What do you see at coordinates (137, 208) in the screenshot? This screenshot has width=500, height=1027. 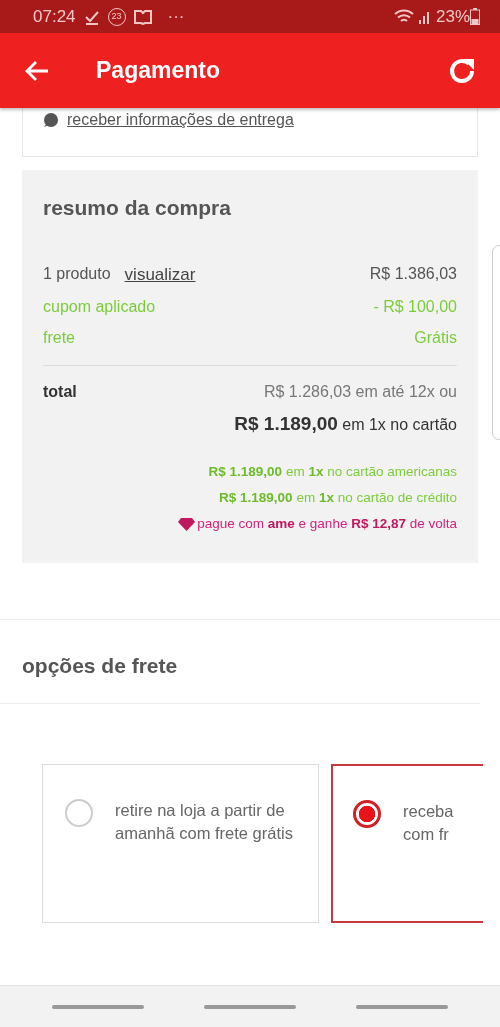 I see `summary-title: resumo da compra` at bounding box center [137, 208].